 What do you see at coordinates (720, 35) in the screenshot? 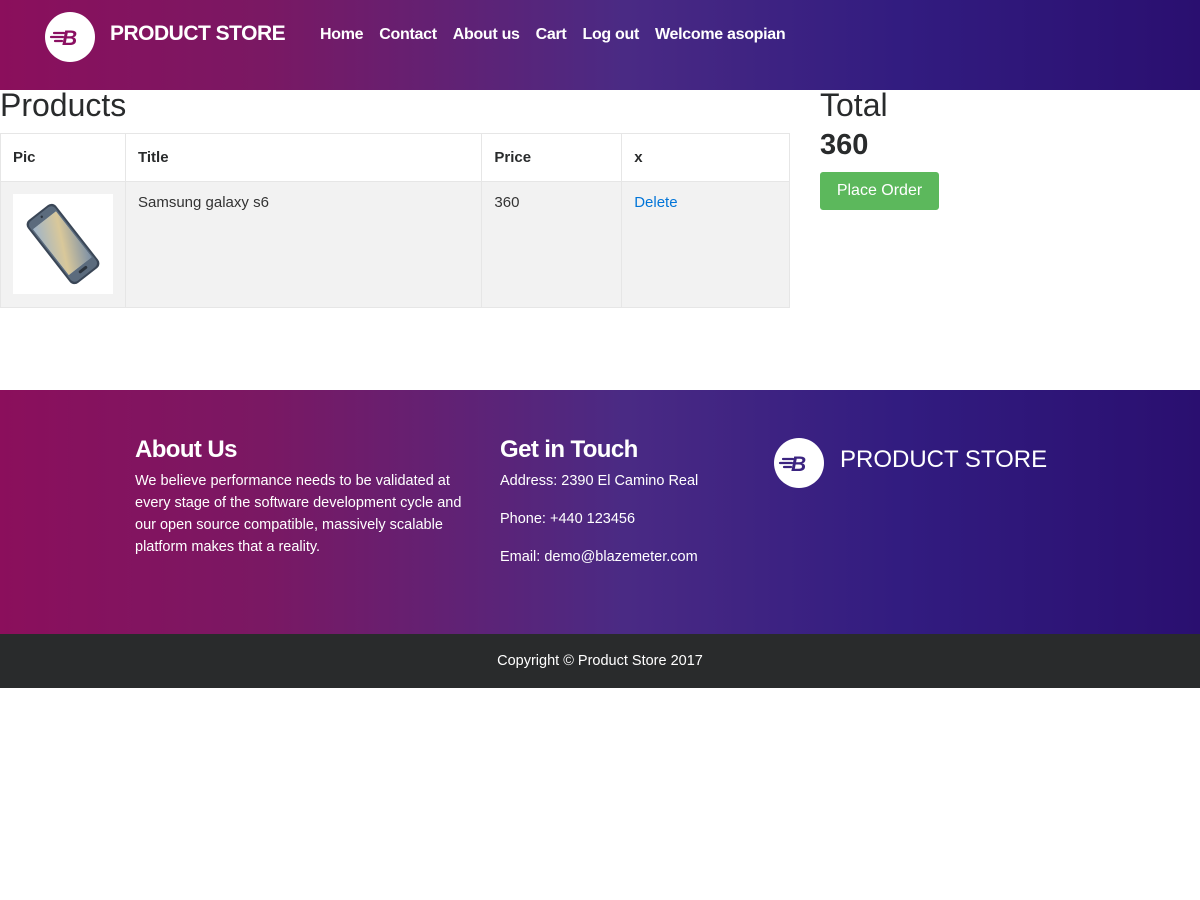
I see `nav-welcome-user: Welcome asopian` at bounding box center [720, 35].